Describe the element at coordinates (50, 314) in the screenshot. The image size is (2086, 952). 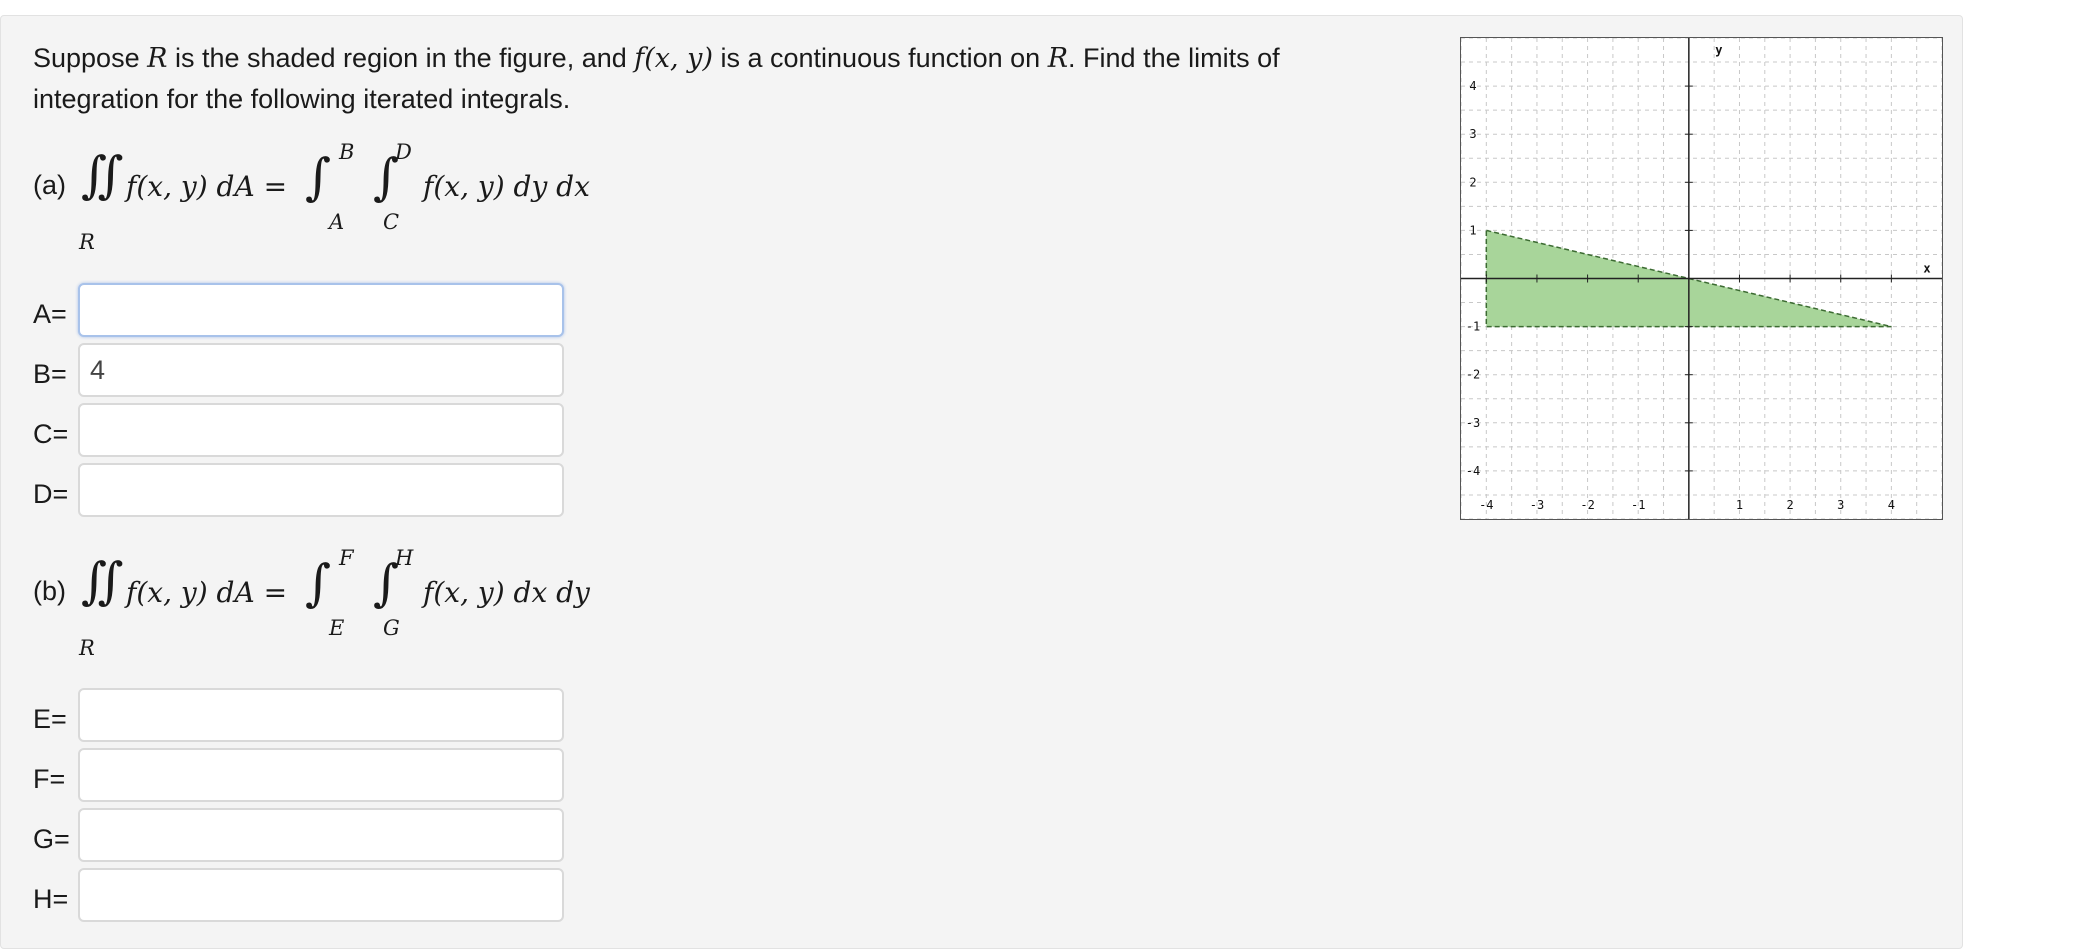
I see `field-label: A=` at that location.